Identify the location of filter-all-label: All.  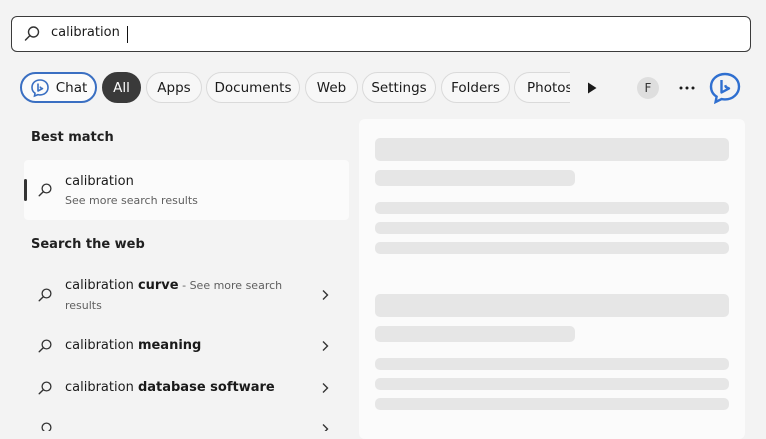
(121, 87).